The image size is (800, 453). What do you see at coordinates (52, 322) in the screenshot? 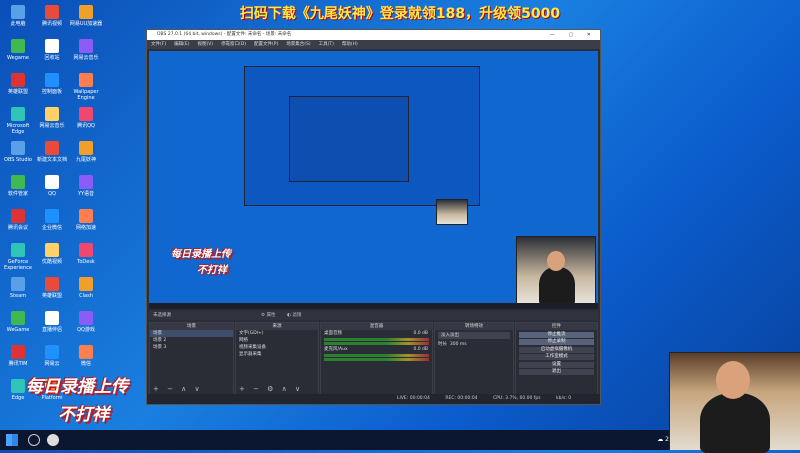
I see `desktop-icon: 直播伴侣` at bounding box center [52, 322].